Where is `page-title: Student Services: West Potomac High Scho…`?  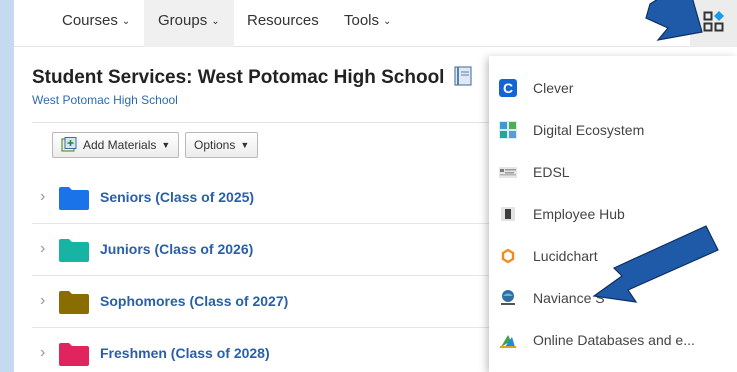
page-title: Student Services: West Potomac High Scho… is located at coordinates (252, 77).